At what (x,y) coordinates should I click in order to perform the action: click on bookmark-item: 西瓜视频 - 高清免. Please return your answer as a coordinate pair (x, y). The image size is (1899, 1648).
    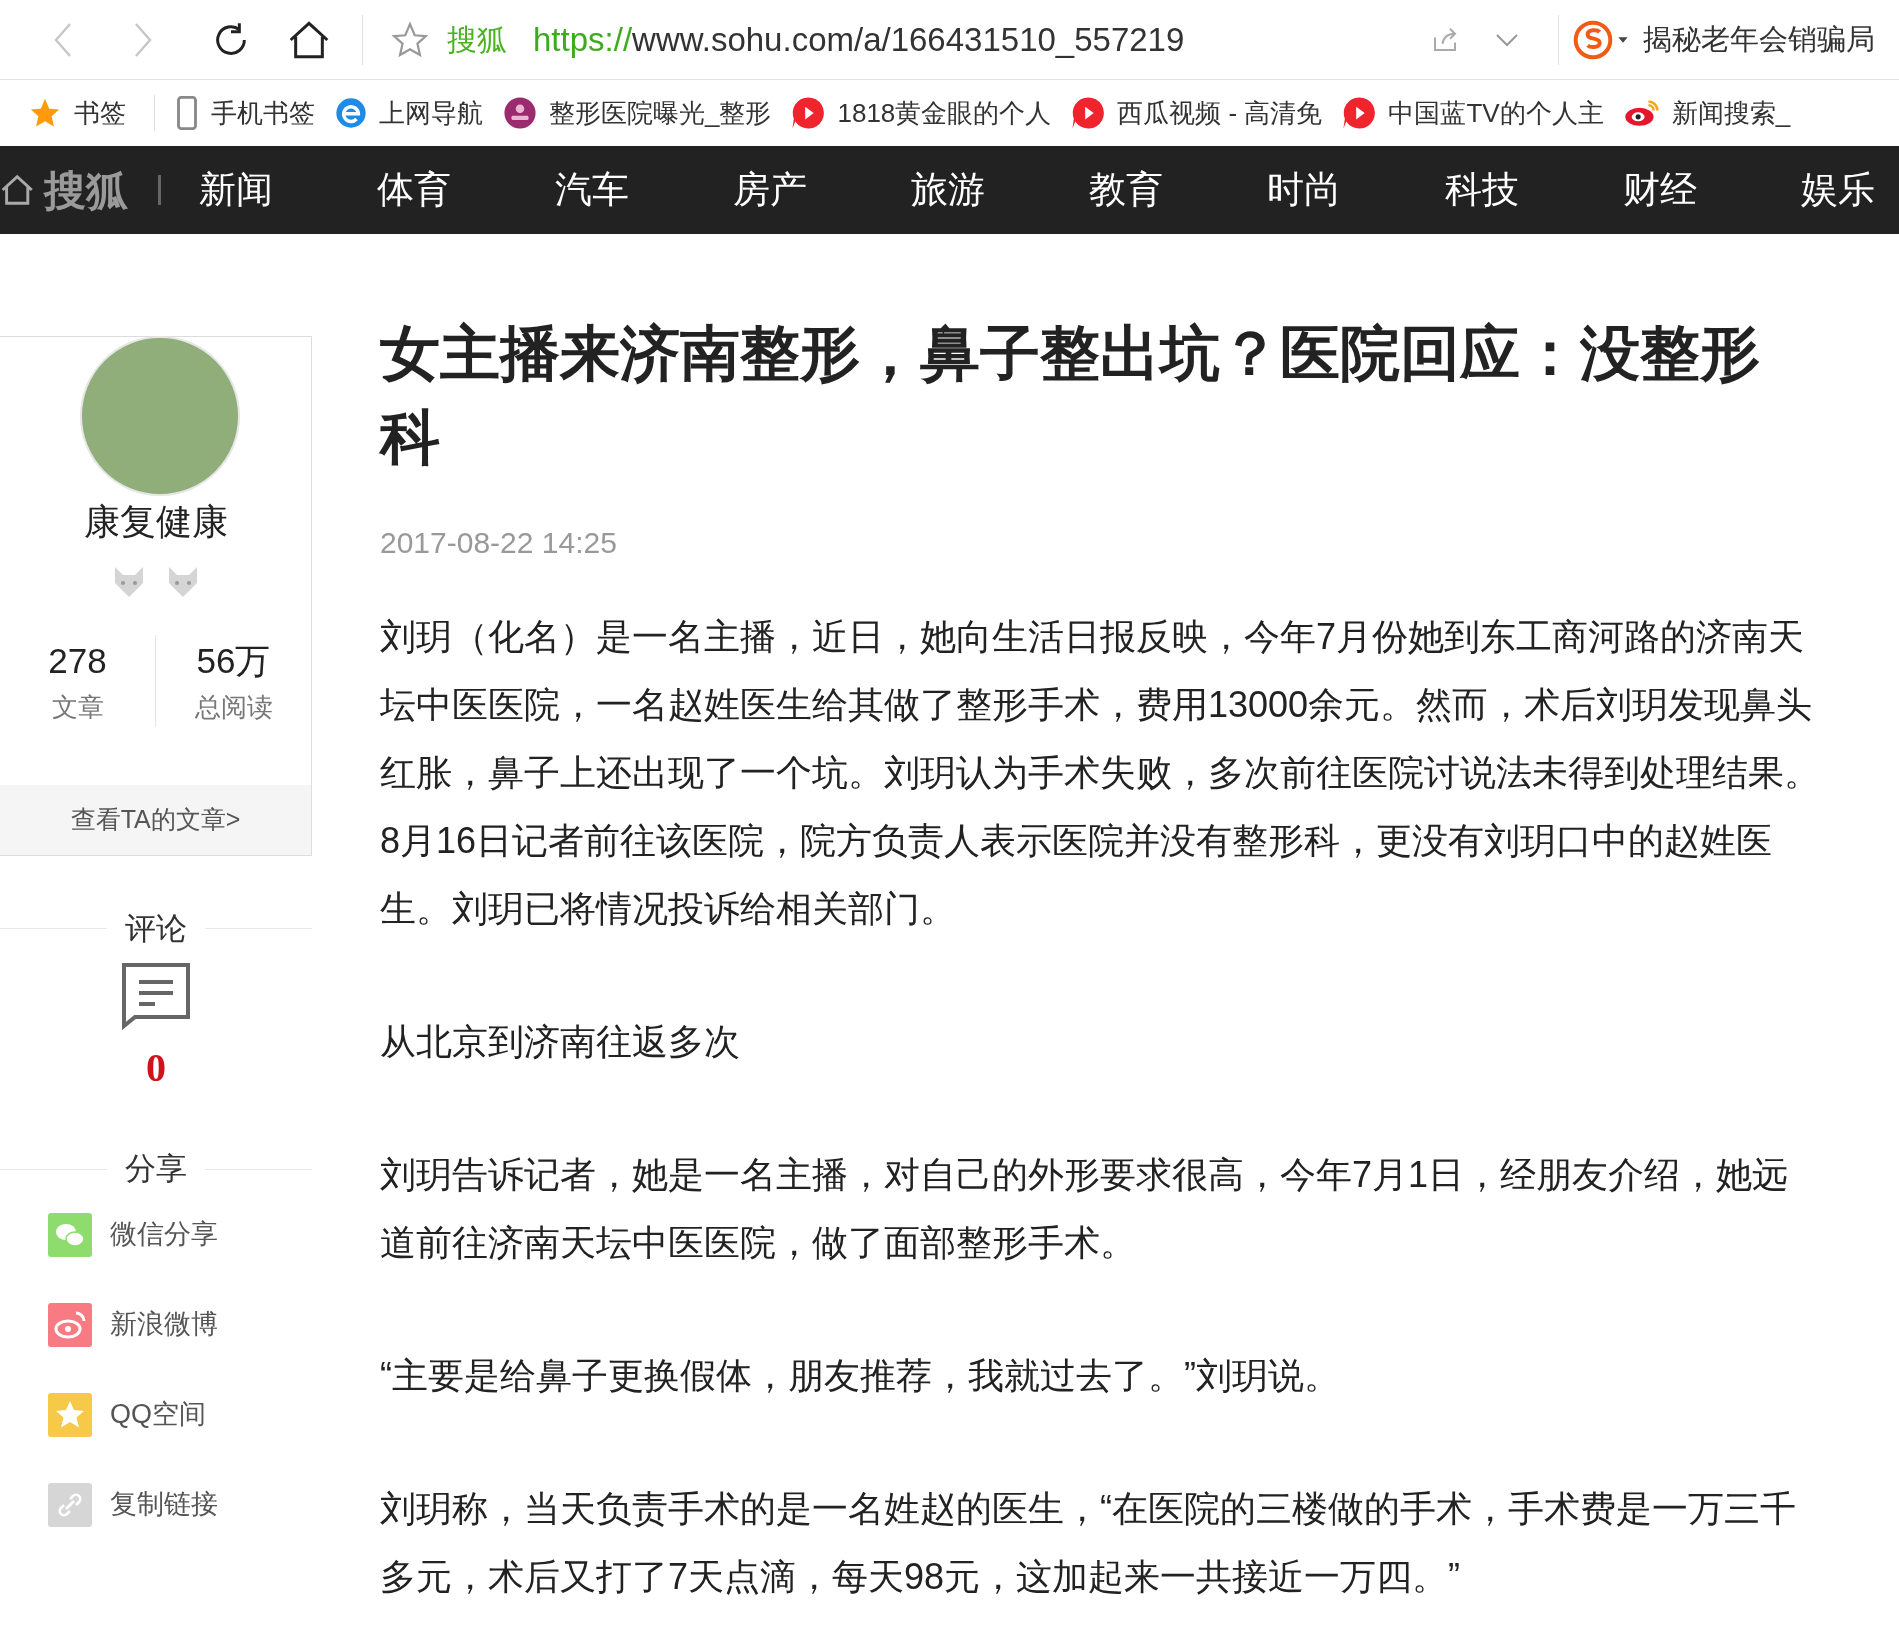
    Looking at the image, I should click on (1197, 113).